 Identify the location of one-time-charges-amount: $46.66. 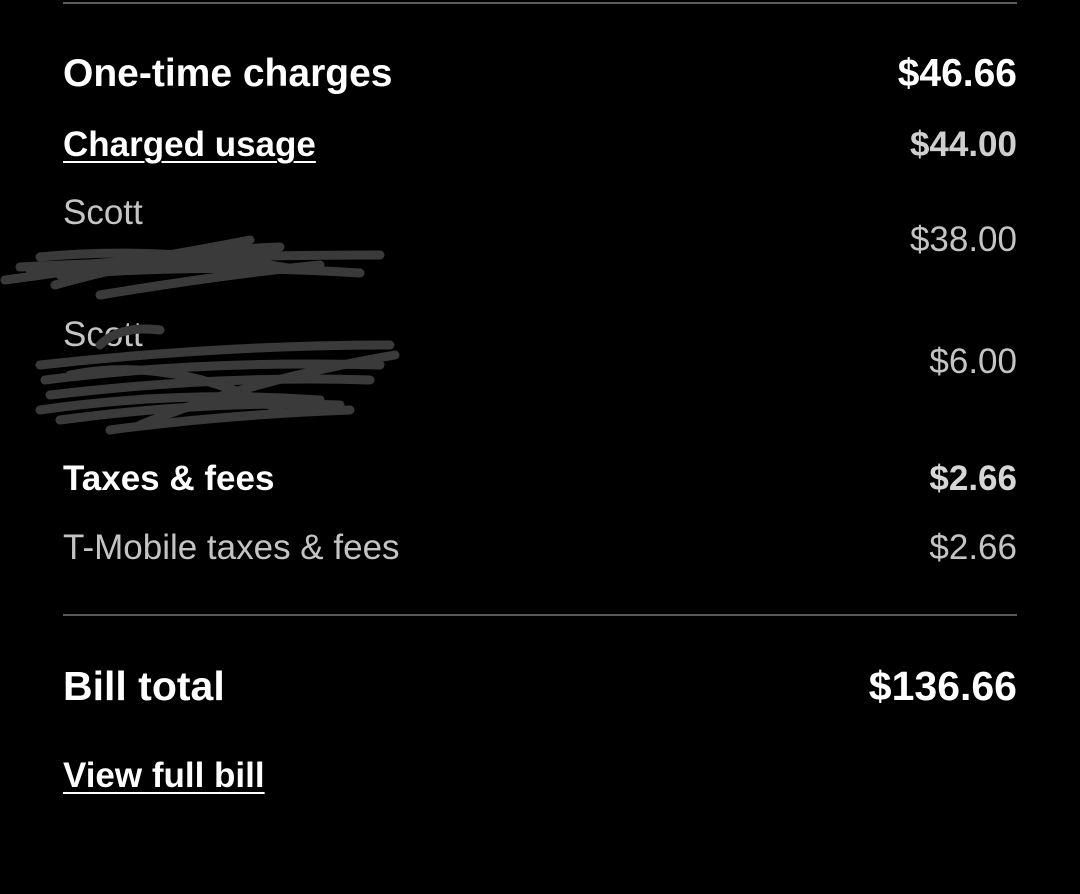
(957, 73).